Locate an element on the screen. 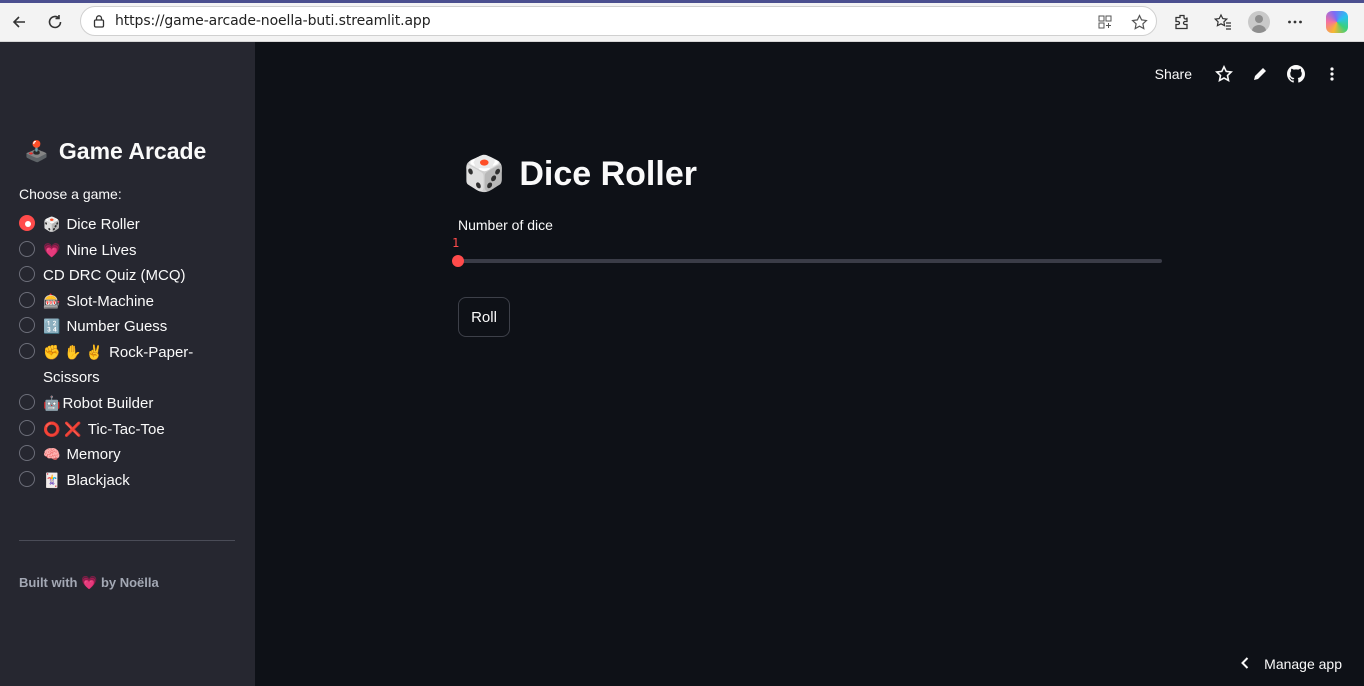 The width and height of the screenshot is (1364, 686). more-options-icon is located at coordinates (1295, 22).